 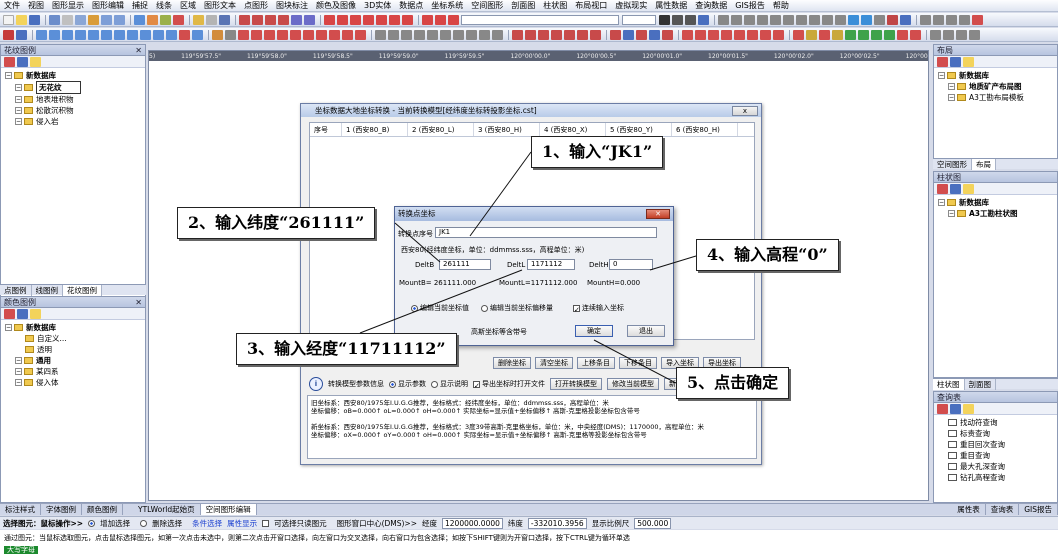 What do you see at coordinates (80, 34) in the screenshot?
I see `zoom-prev-icon` at bounding box center [80, 34].